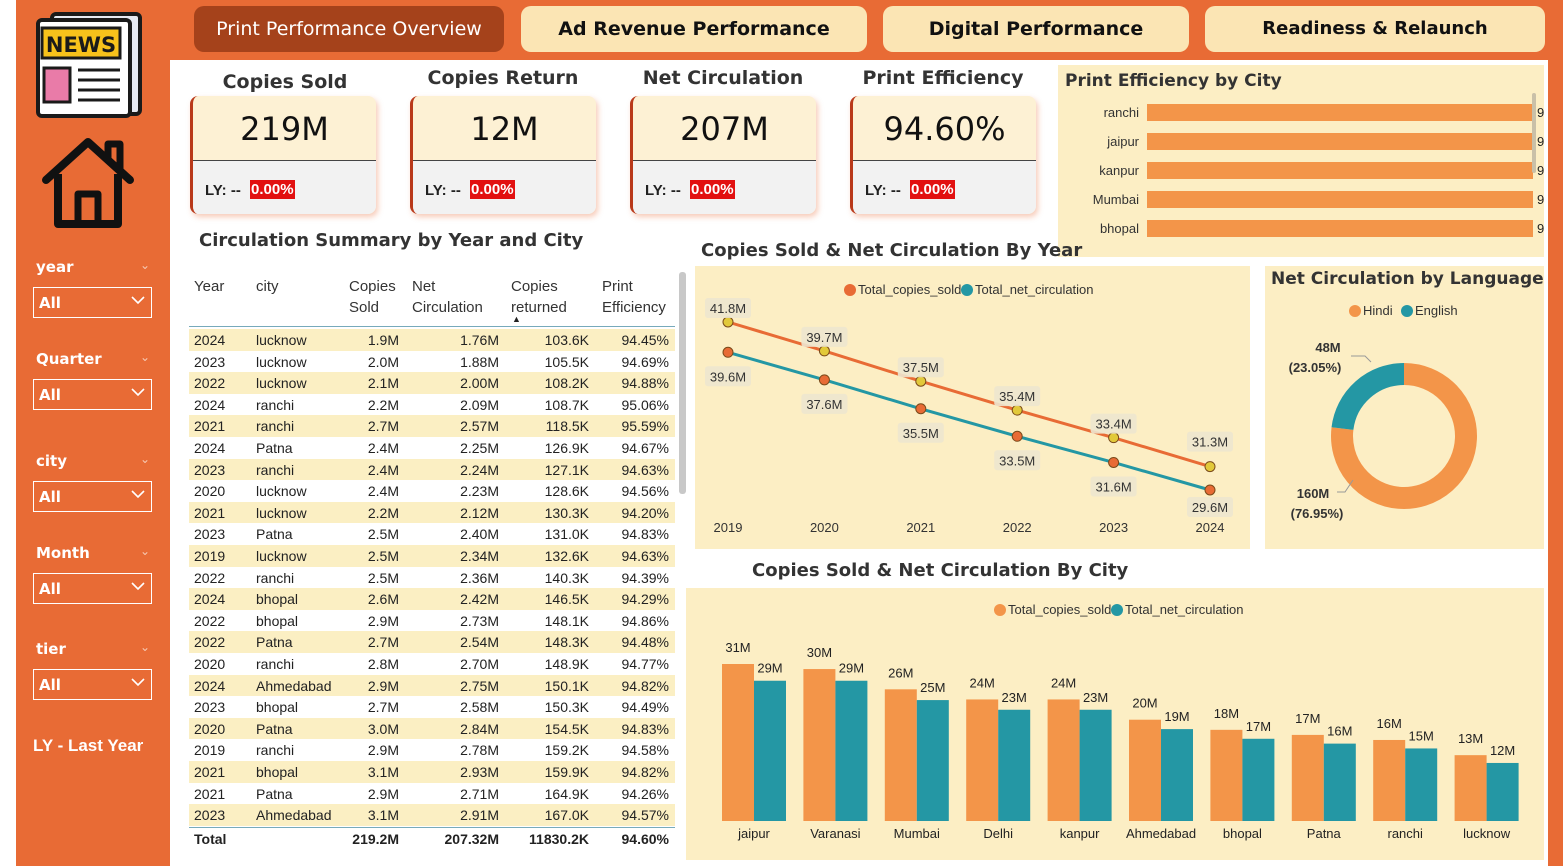 The image size is (1563, 866). Describe the element at coordinates (559, 838) in the screenshot. I see `table-cell: 11830.2K` at that location.